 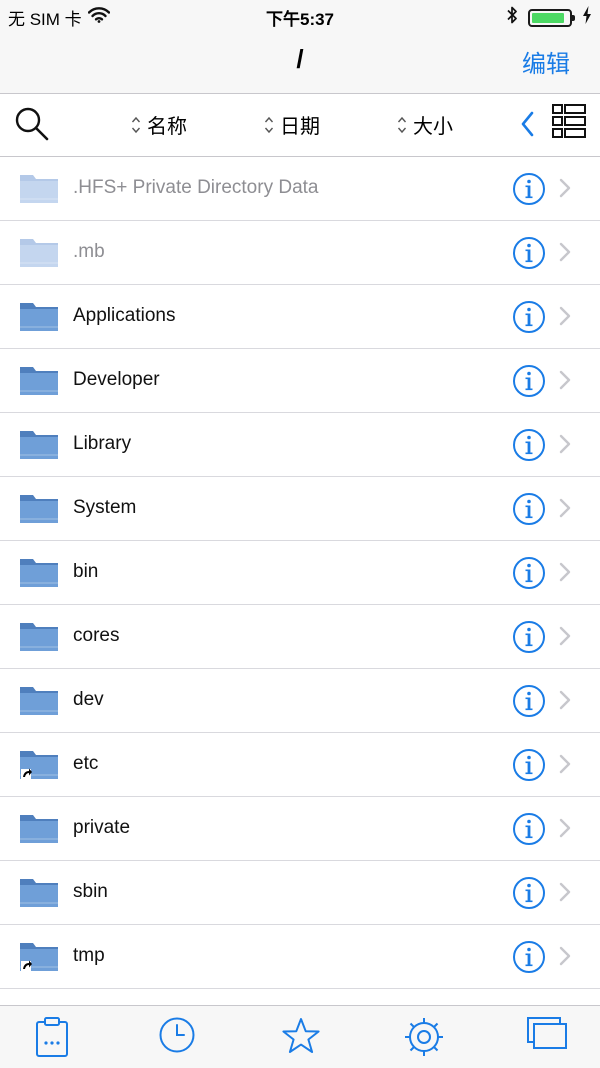 I want to click on list-item: bin, so click(x=300, y=573).